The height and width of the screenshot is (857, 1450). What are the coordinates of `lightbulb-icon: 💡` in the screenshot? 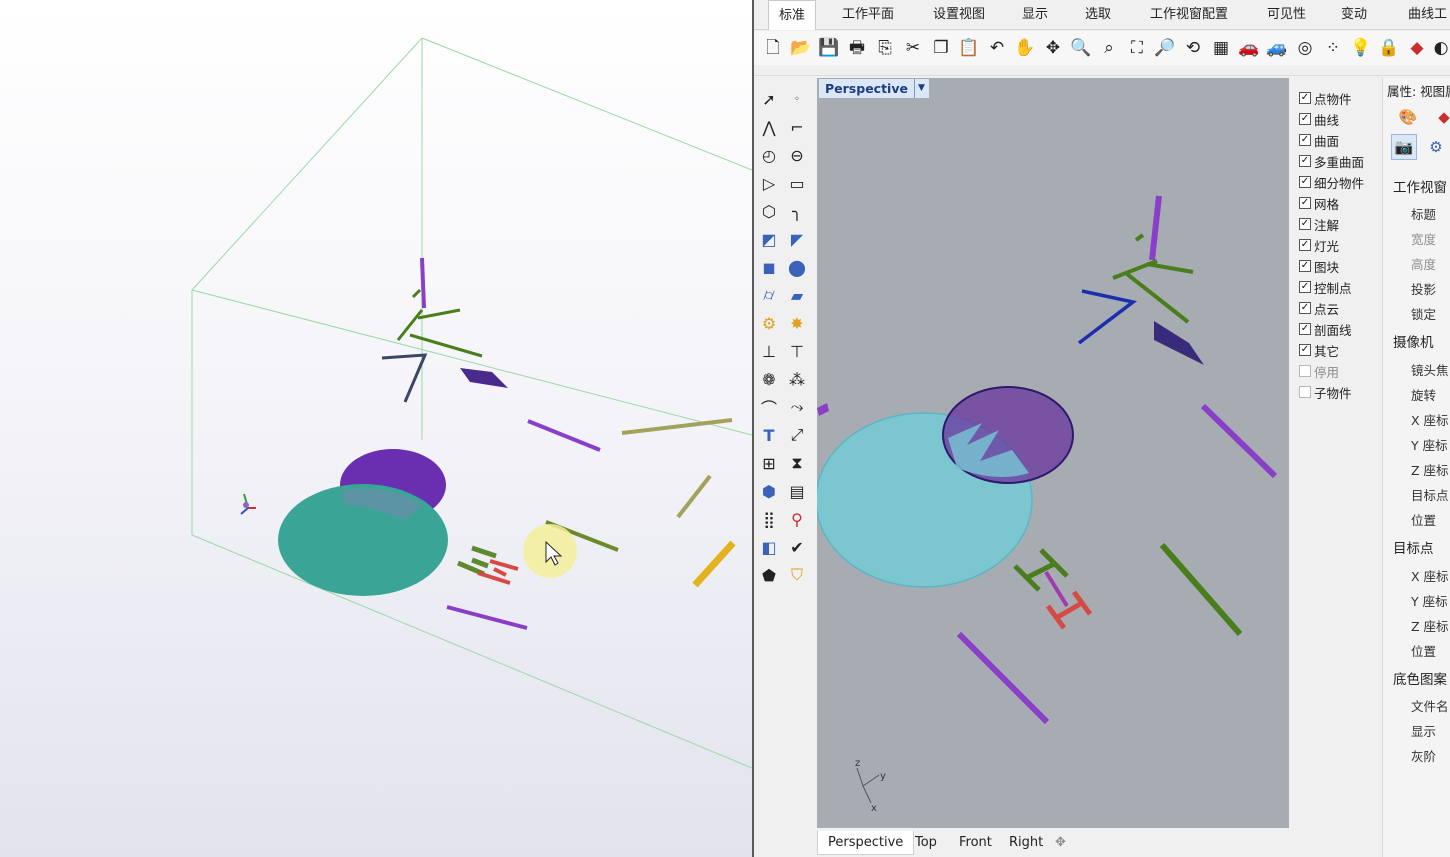 It's located at (1361, 48).